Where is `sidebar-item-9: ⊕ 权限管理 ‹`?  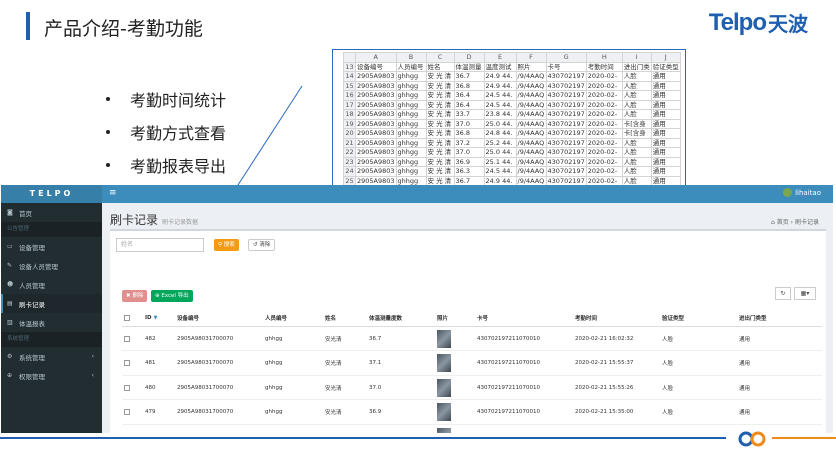
sidebar-item-9: ⊕ 权限管理 ‹ is located at coordinates (51, 375).